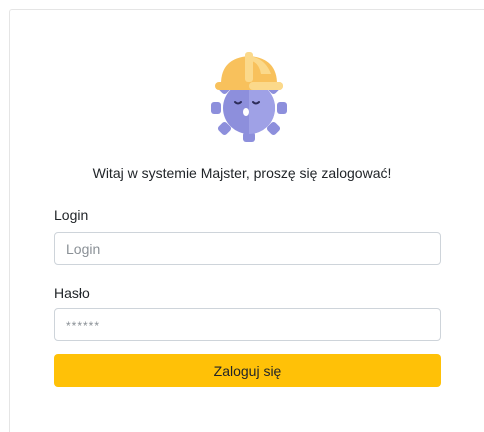 The width and height of the screenshot is (484, 432). What do you see at coordinates (72, 293) in the screenshot?
I see `password-label: Hasło` at bounding box center [72, 293].